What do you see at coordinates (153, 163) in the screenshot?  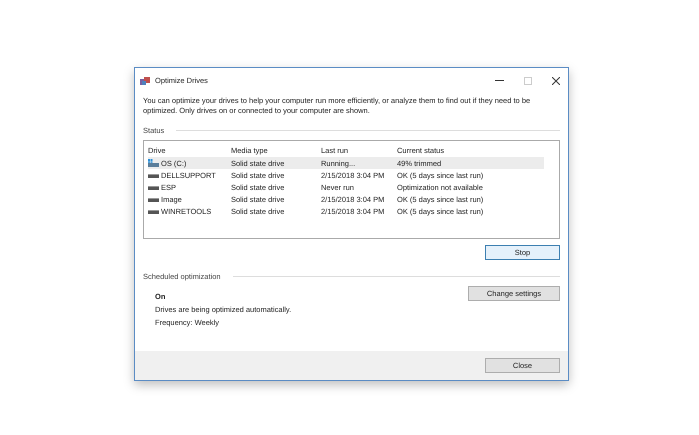 I see `system-drive-icon` at bounding box center [153, 163].